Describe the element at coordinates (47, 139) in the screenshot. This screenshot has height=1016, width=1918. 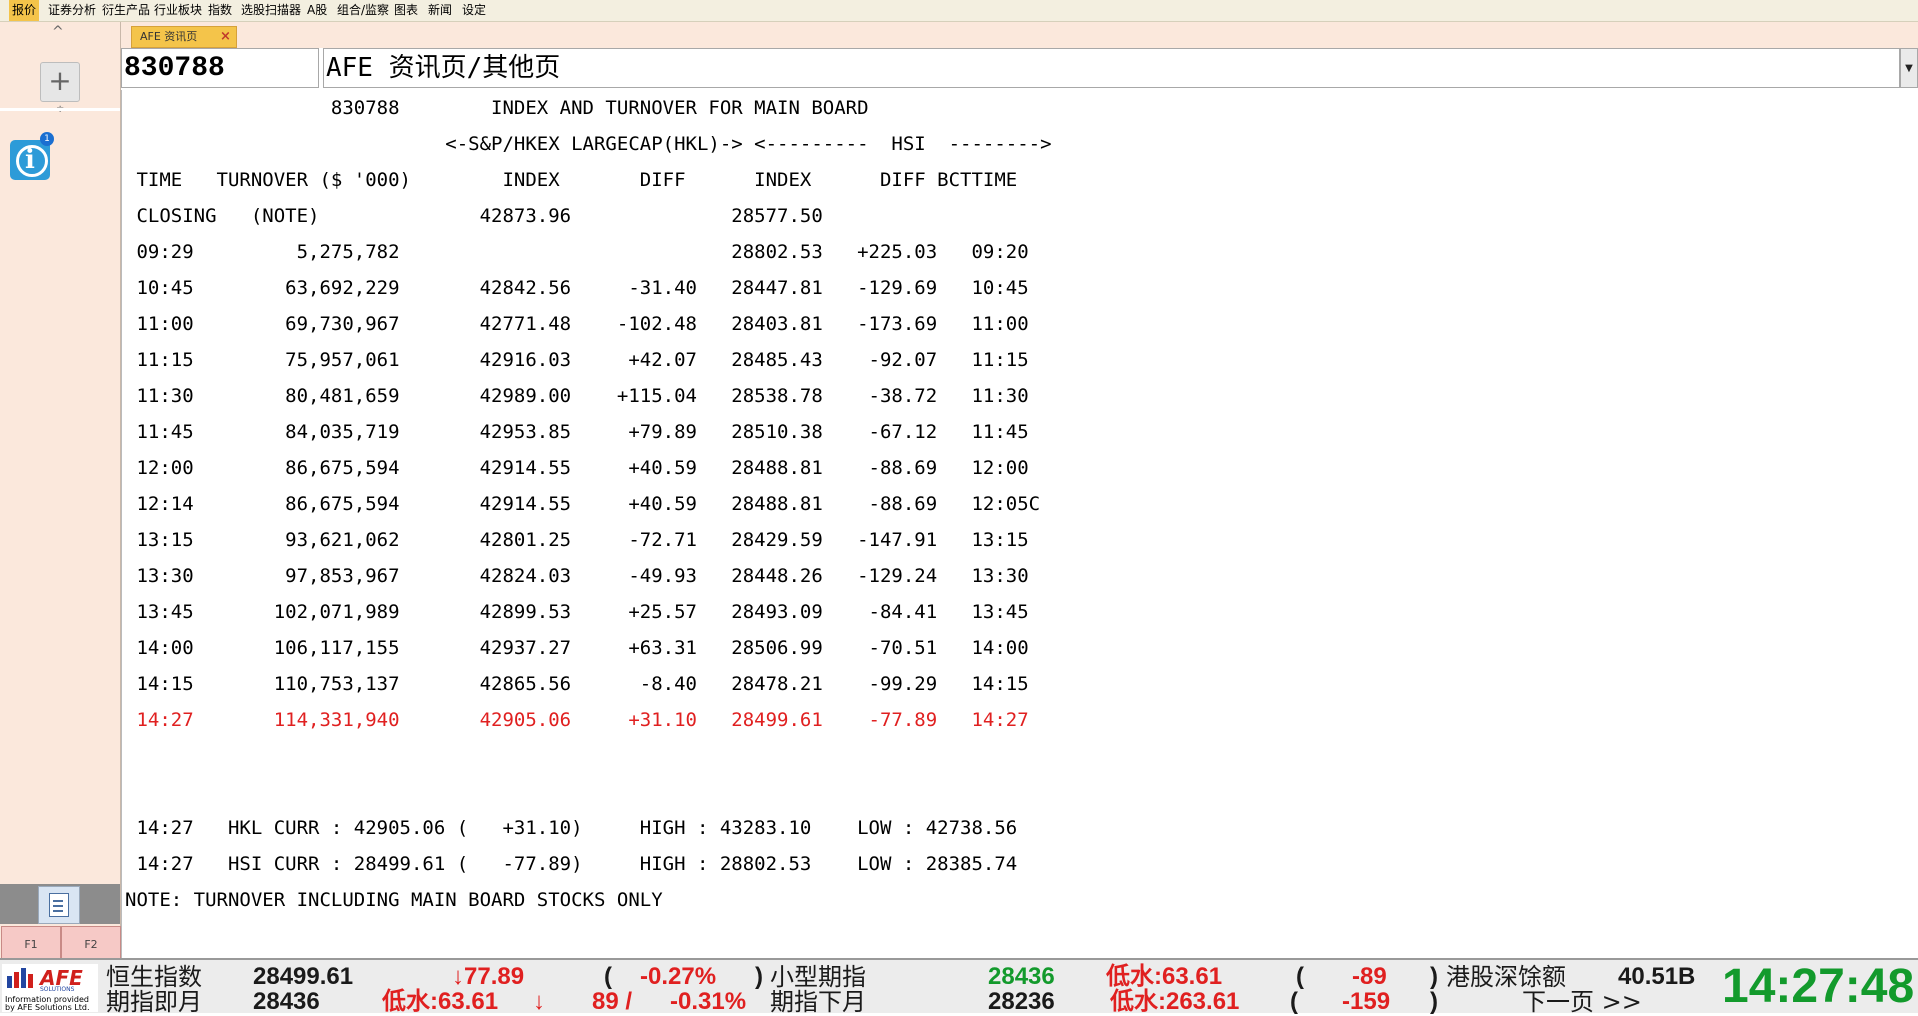
I see `notification-badge: 1` at that location.